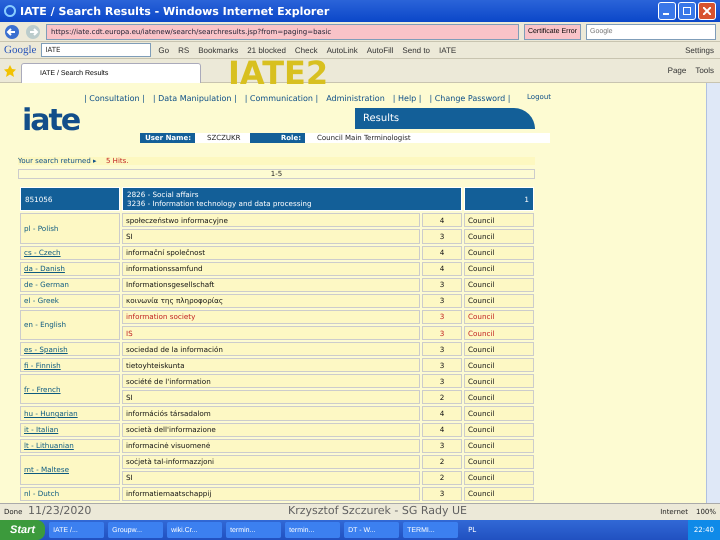 Image resolution: width=720 pixels, height=540 pixels. What do you see at coordinates (713, 293) in the screenshot?
I see `scrollbar` at bounding box center [713, 293].